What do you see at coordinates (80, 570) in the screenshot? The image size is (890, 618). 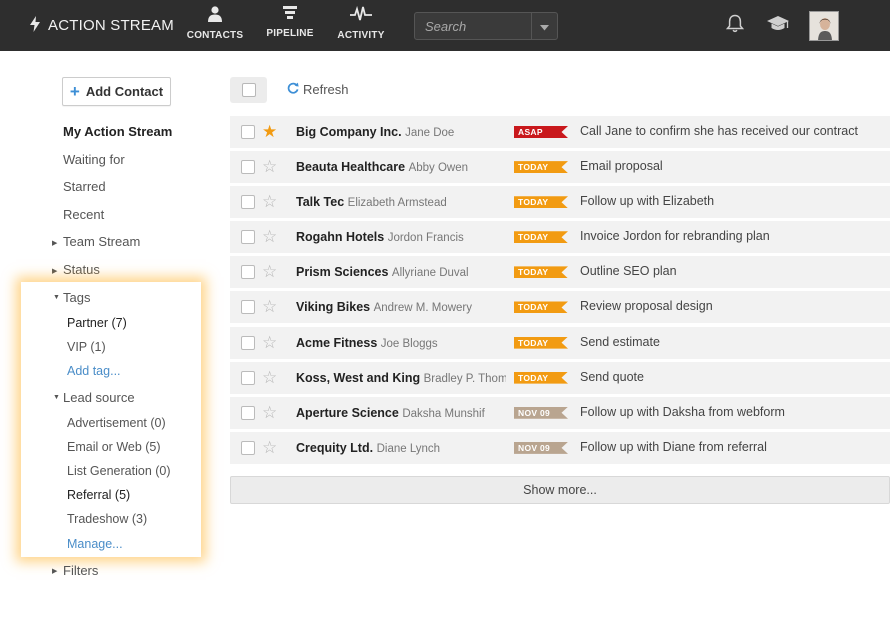 I see `sidebar-item-filters: Filters` at bounding box center [80, 570].